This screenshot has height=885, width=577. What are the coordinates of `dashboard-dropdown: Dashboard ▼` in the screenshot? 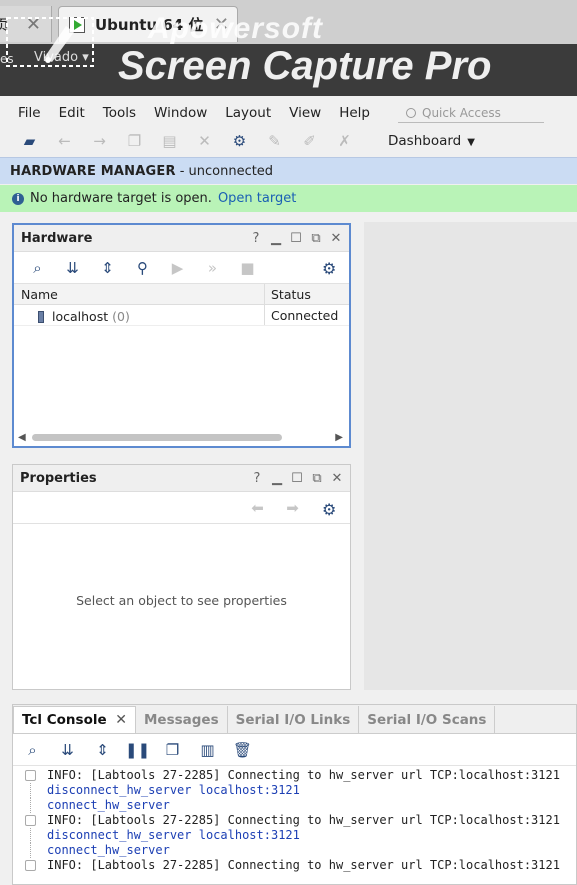 It's located at (431, 141).